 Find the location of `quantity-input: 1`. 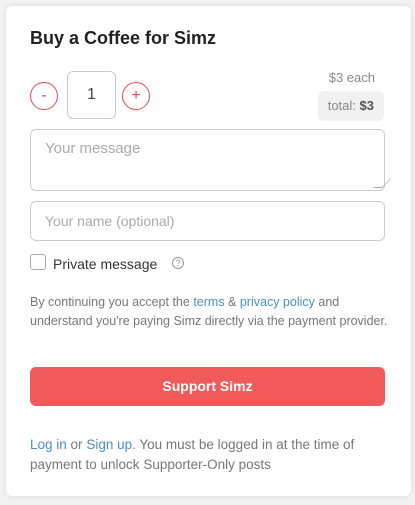

quantity-input: 1 is located at coordinates (91, 95).